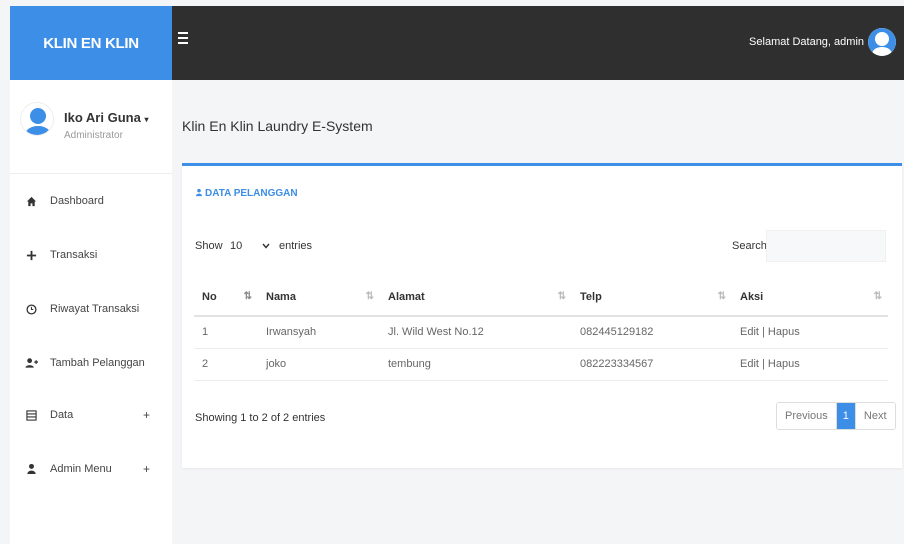 This screenshot has height=544, width=904. What do you see at coordinates (226, 364) in the screenshot?
I see `cell-no: 2` at bounding box center [226, 364].